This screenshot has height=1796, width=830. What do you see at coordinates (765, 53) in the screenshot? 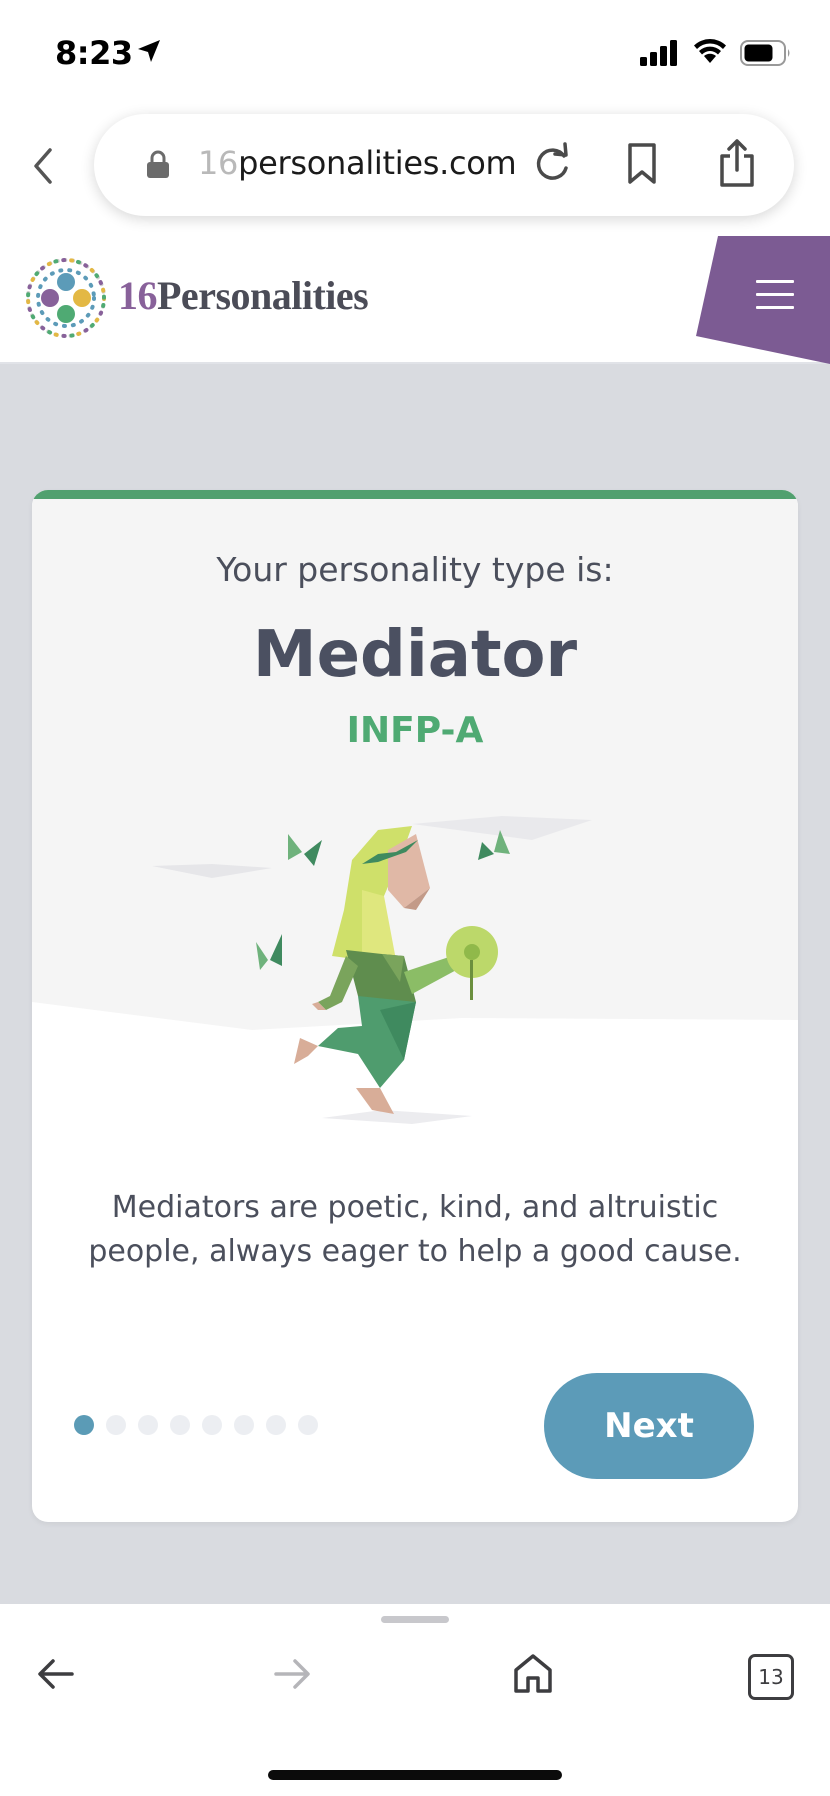
I see `battery-icon` at bounding box center [765, 53].